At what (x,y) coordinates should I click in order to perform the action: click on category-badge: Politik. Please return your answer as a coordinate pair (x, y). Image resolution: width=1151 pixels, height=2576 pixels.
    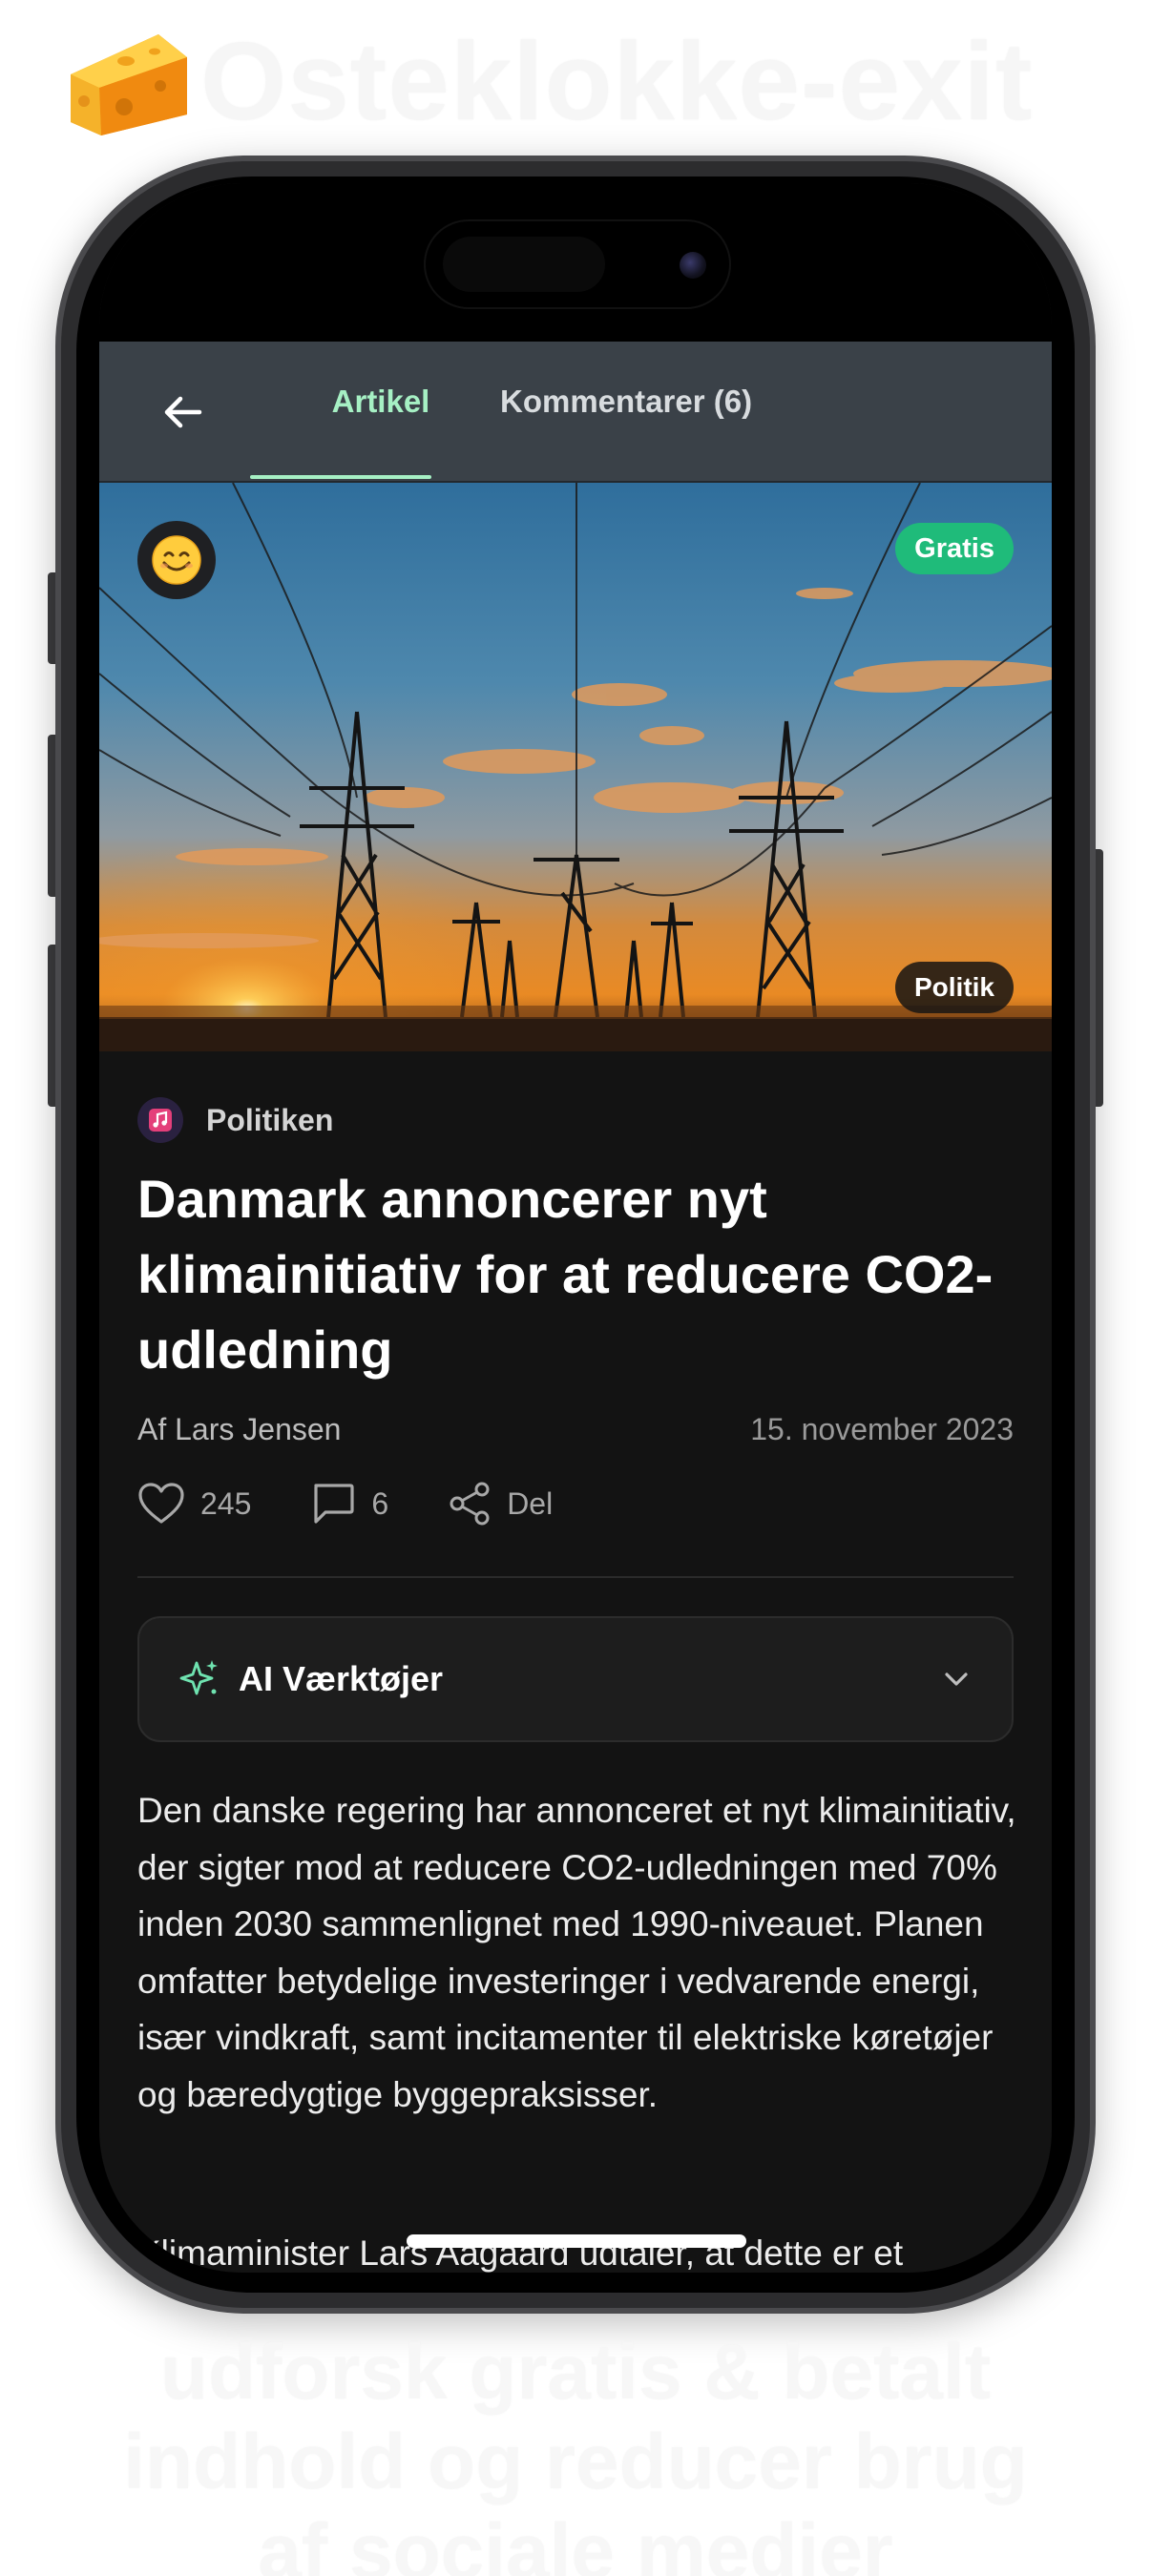
    Looking at the image, I should click on (954, 987).